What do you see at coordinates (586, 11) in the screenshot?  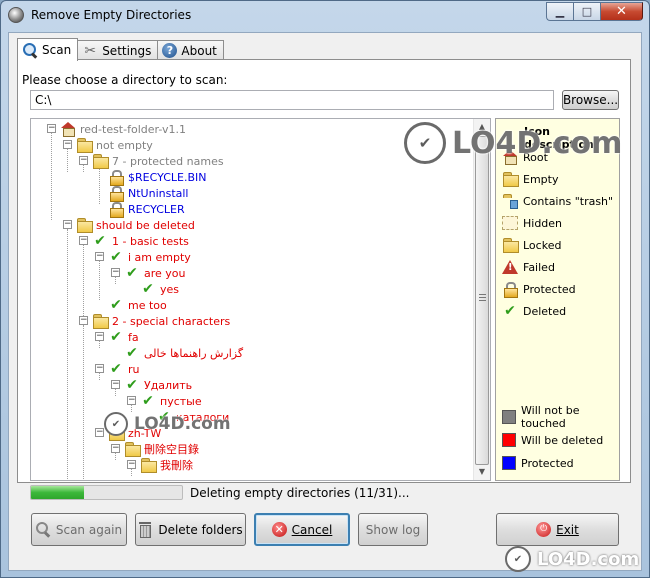 I see `maximize-button: □` at bounding box center [586, 11].